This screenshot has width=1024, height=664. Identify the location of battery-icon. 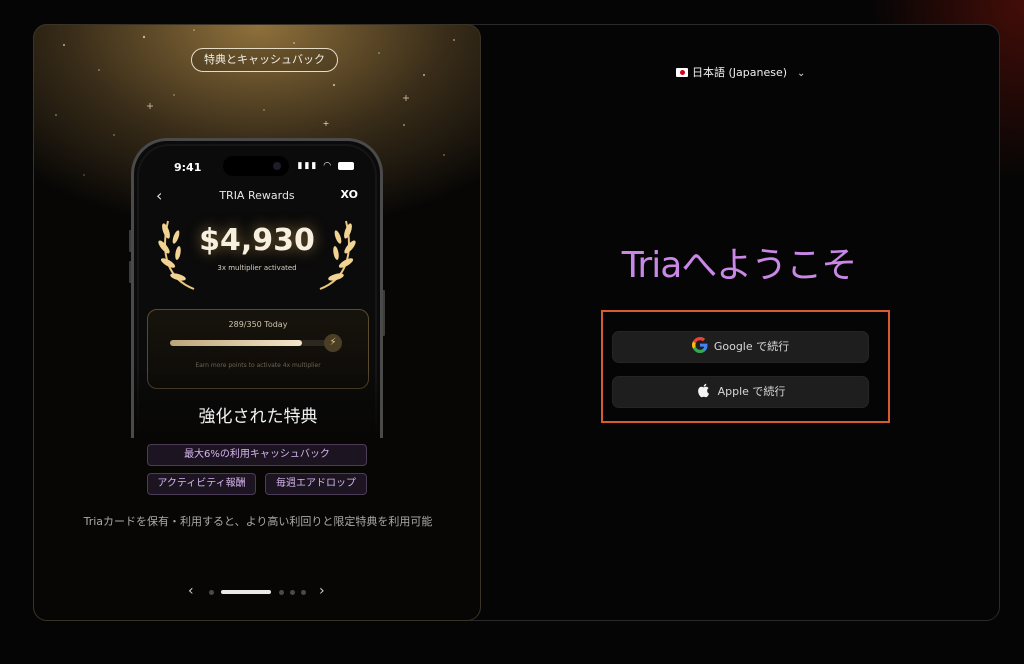
(346, 165).